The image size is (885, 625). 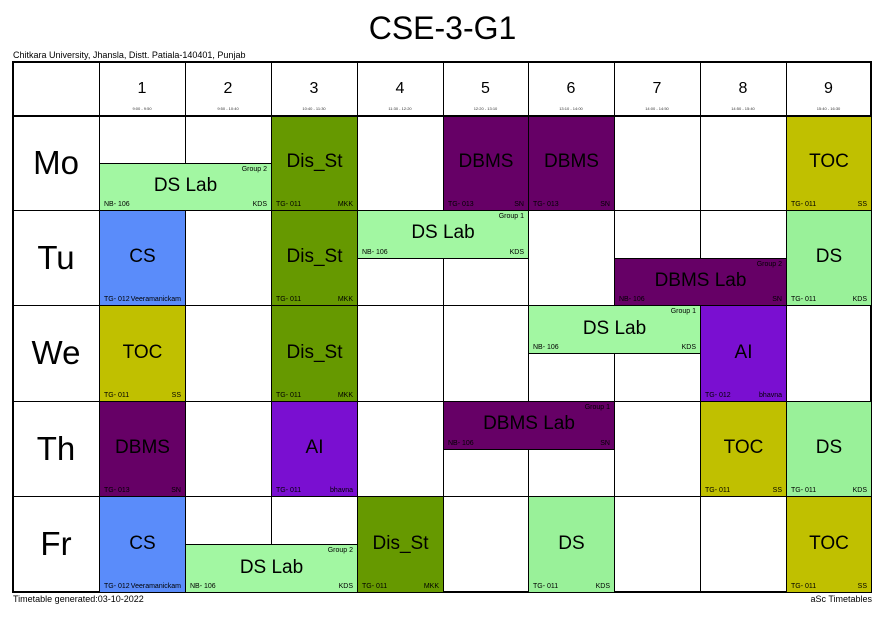 I want to click on lesson-th-toc: TOC TG- 011 SS, so click(x=743, y=449).